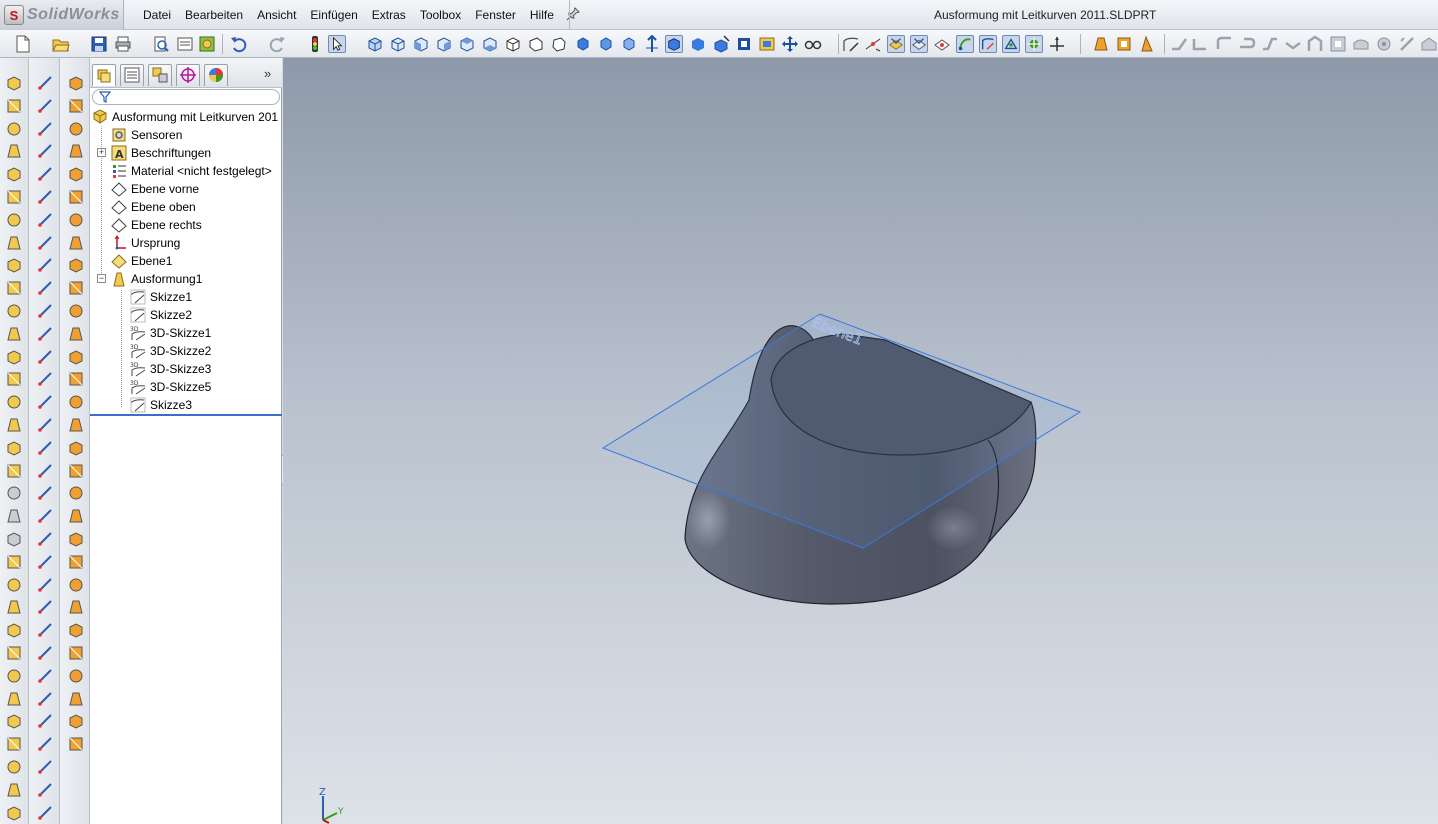  Describe the element at coordinates (45, 539) in the screenshot. I see `mirror-entities-icon` at that location.